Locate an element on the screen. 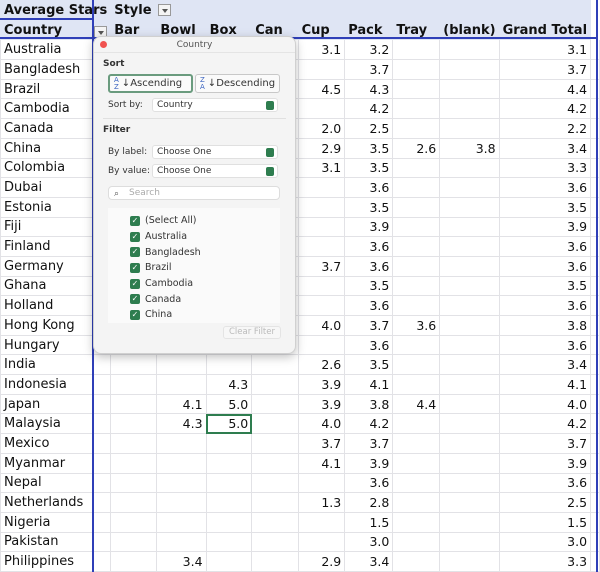  cell: 2.2 is located at coordinates (545, 128).